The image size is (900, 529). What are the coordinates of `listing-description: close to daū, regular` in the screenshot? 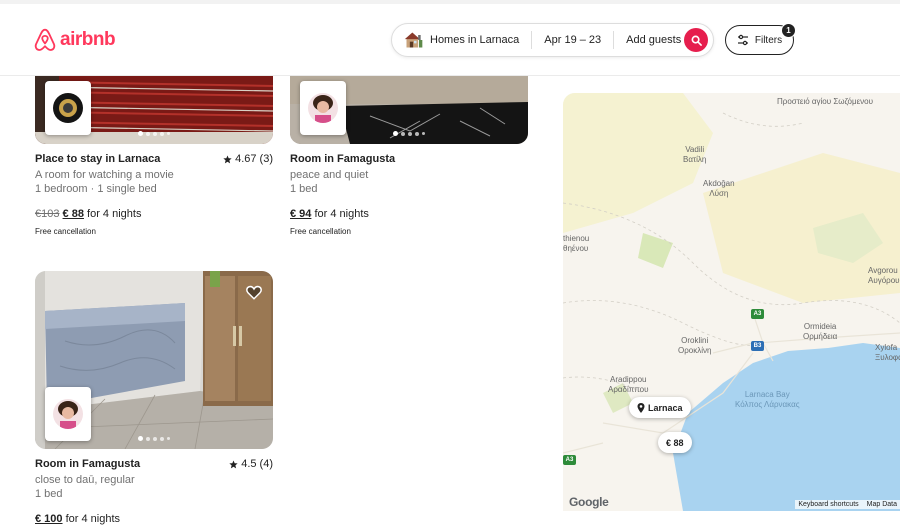 It's located at (85, 480).